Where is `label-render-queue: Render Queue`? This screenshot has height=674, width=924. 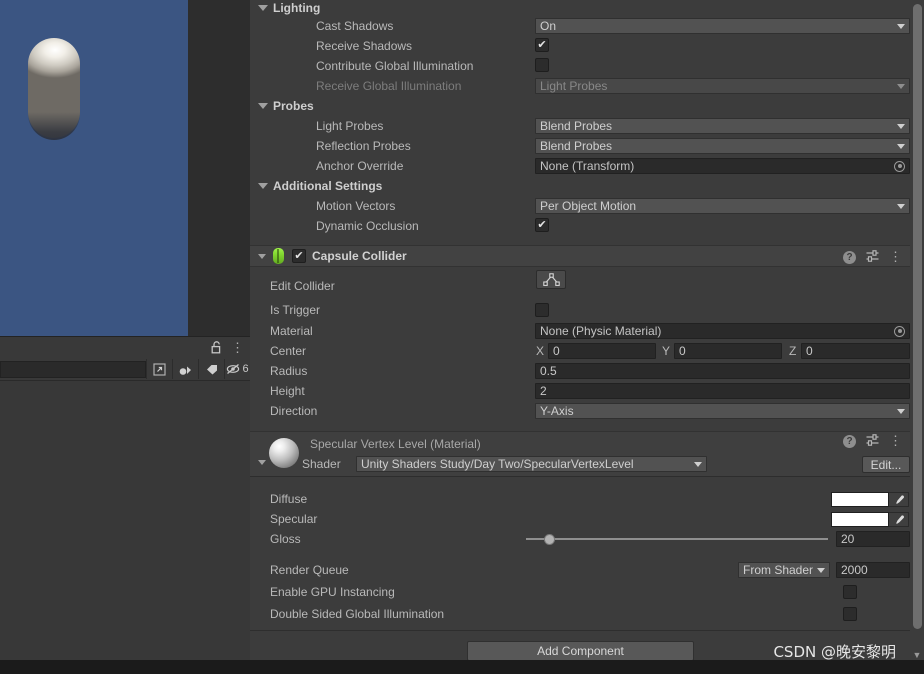
label-render-queue: Render Queue is located at coordinates (309, 570).